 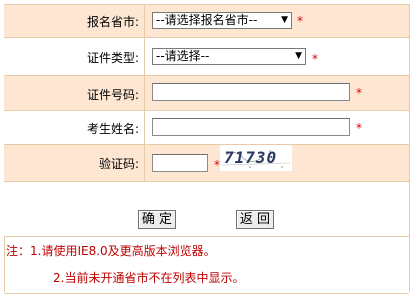 I want to click on row-captcha: 验证码: * 71730, so click(x=206, y=162).